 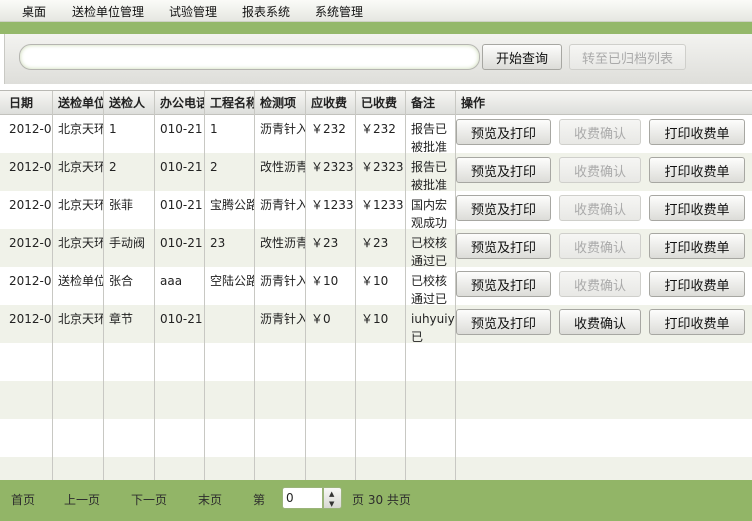 I want to click on pager-bar: 首页 上一页 下一页 末页 第 0 ▲ ▼ 页 30 共页, so click(x=376, y=500).